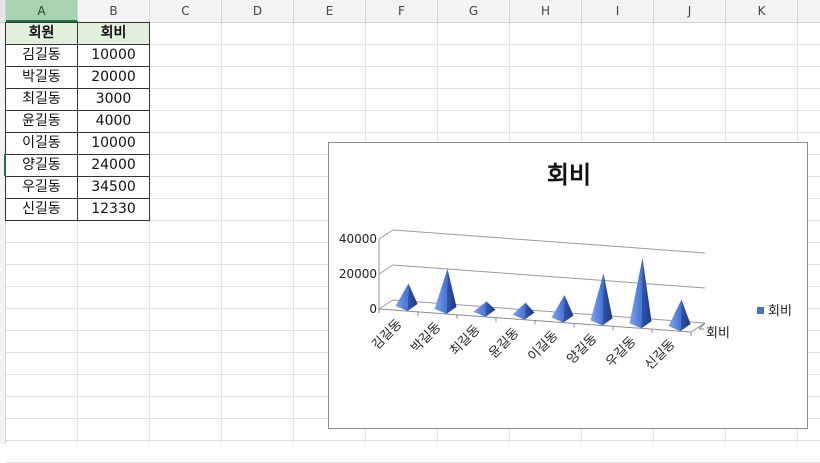 The width and height of the screenshot is (820, 463). What do you see at coordinates (386, 304) in the screenshot?
I see `left-floor-edge` at bounding box center [386, 304].